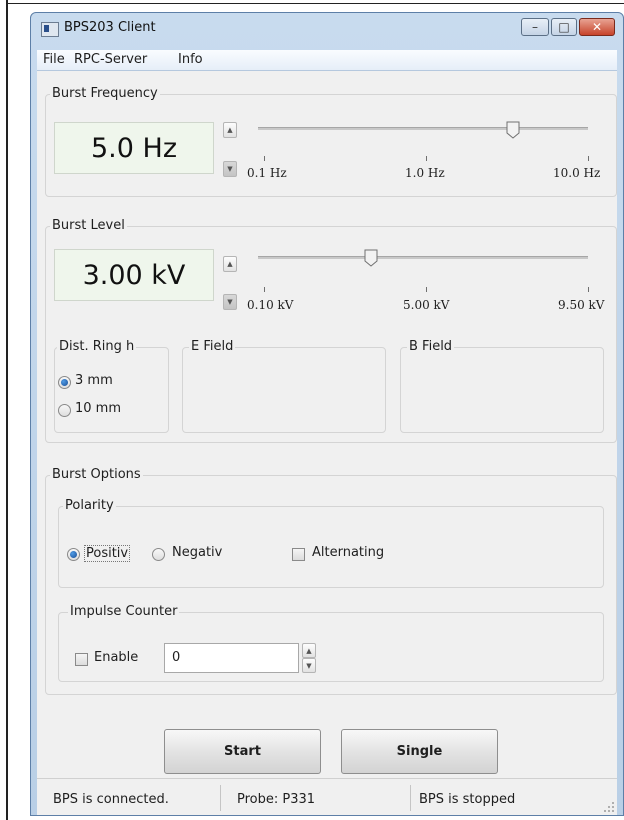 This screenshot has width=624, height=820. I want to click on frequency-tick-mid, so click(426, 158).